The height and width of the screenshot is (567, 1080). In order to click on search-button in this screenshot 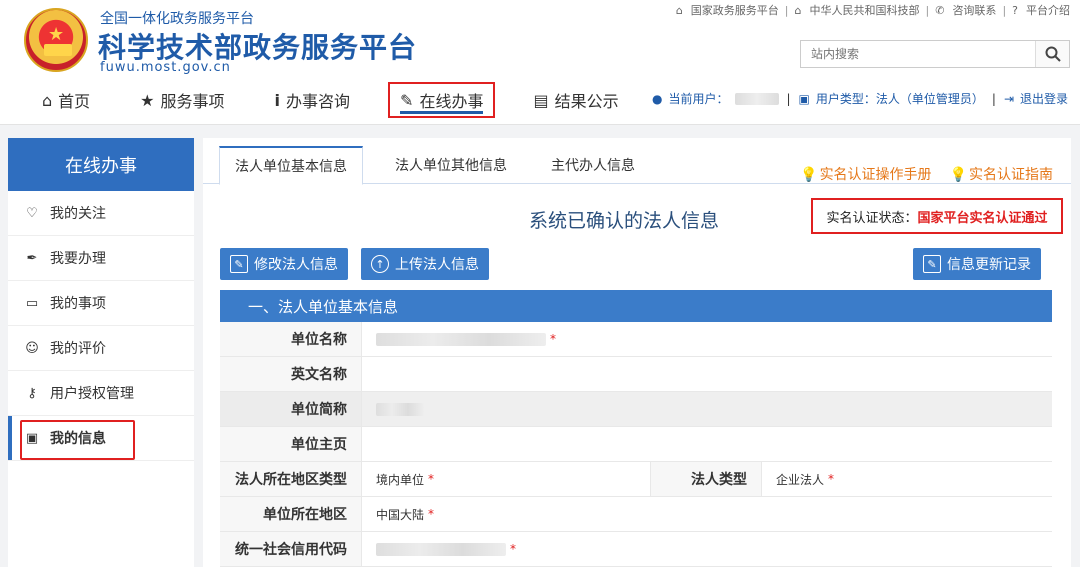, I will do `click(1052, 54)`.